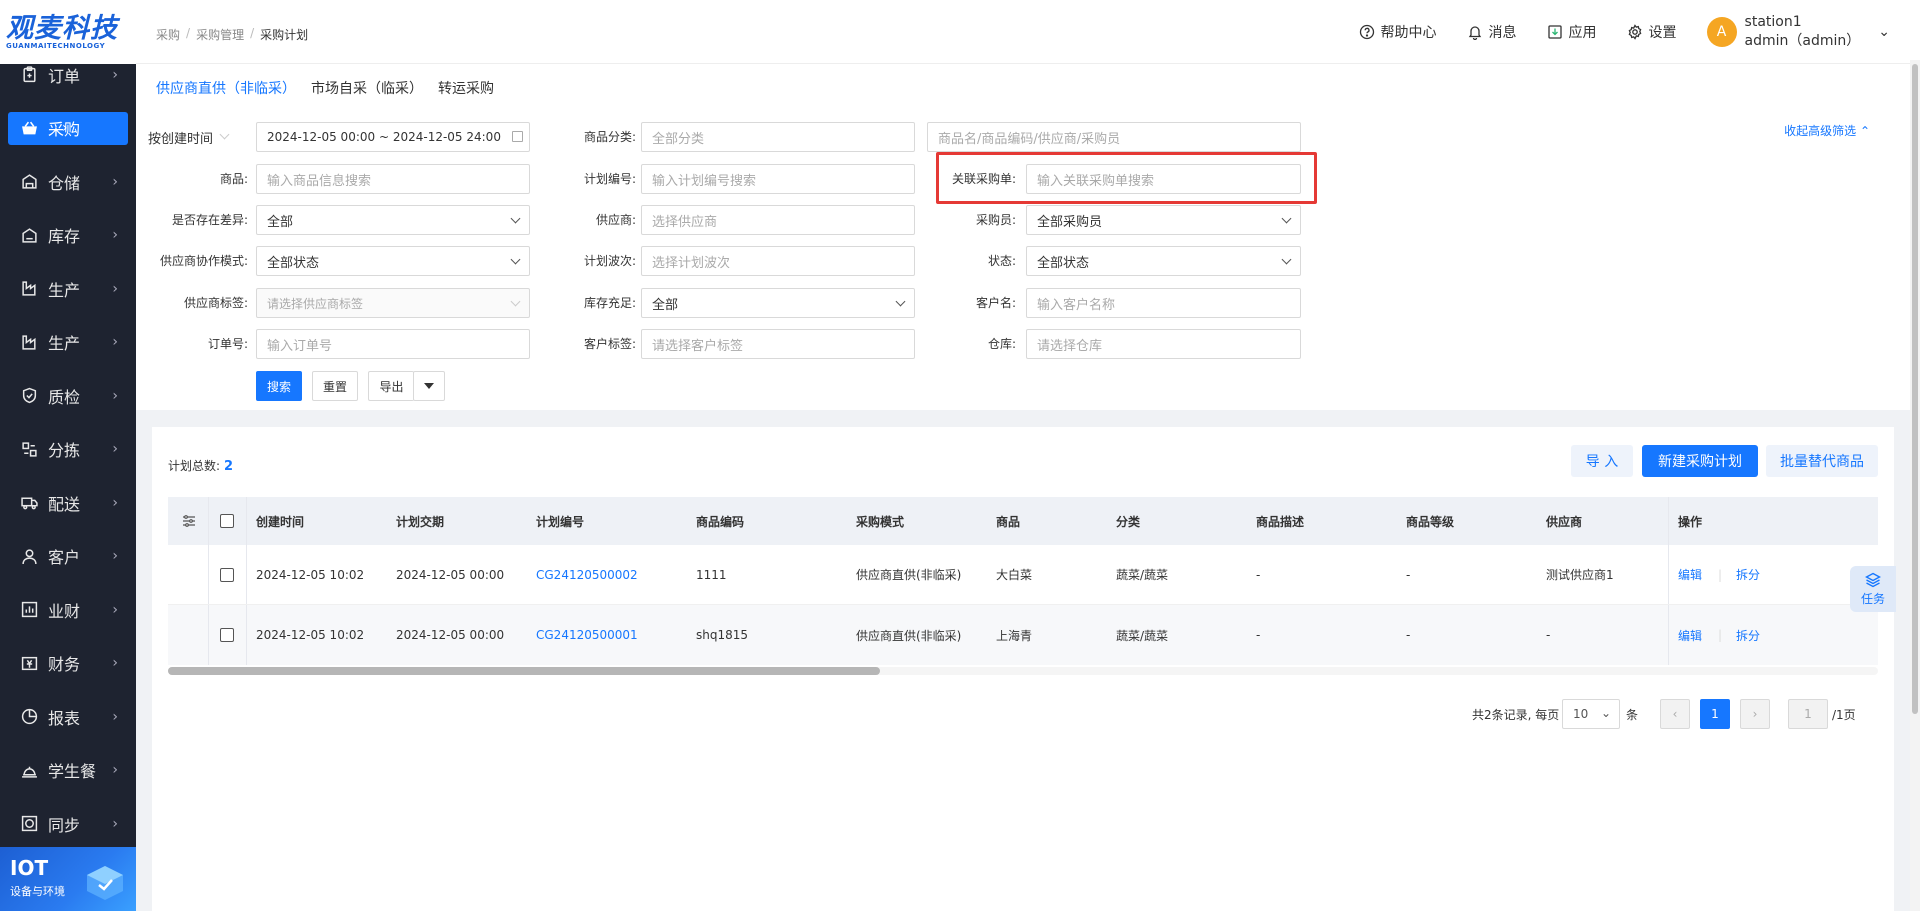 The height and width of the screenshot is (911, 1920). What do you see at coordinates (587, 574) in the screenshot?
I see `plan-no-link: CG24120500002` at bounding box center [587, 574].